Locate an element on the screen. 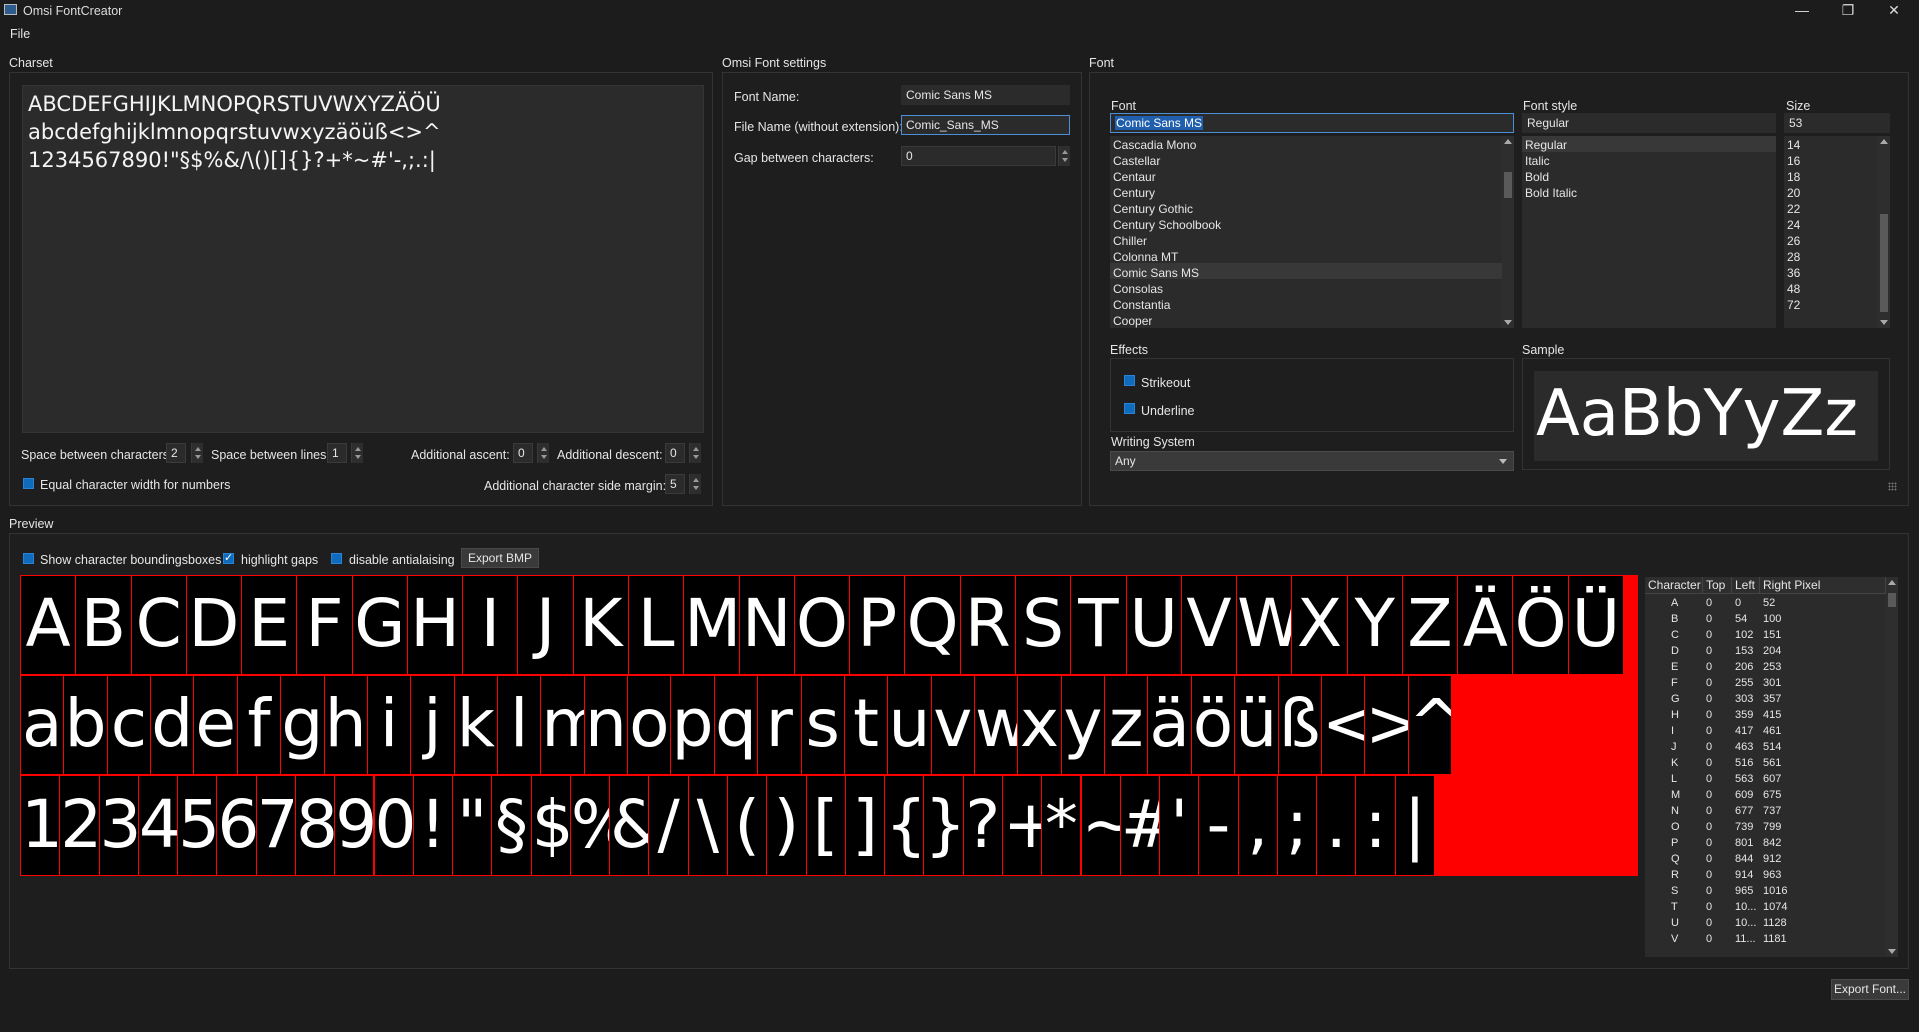 The height and width of the screenshot is (1032, 1919). list-item: 36 is located at coordinates (1793, 273).